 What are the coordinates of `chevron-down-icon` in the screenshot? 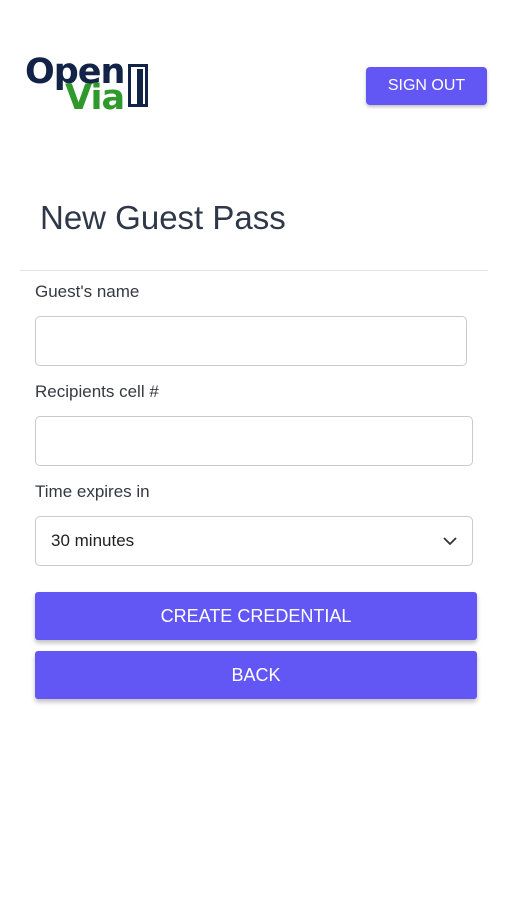 It's located at (450, 541).